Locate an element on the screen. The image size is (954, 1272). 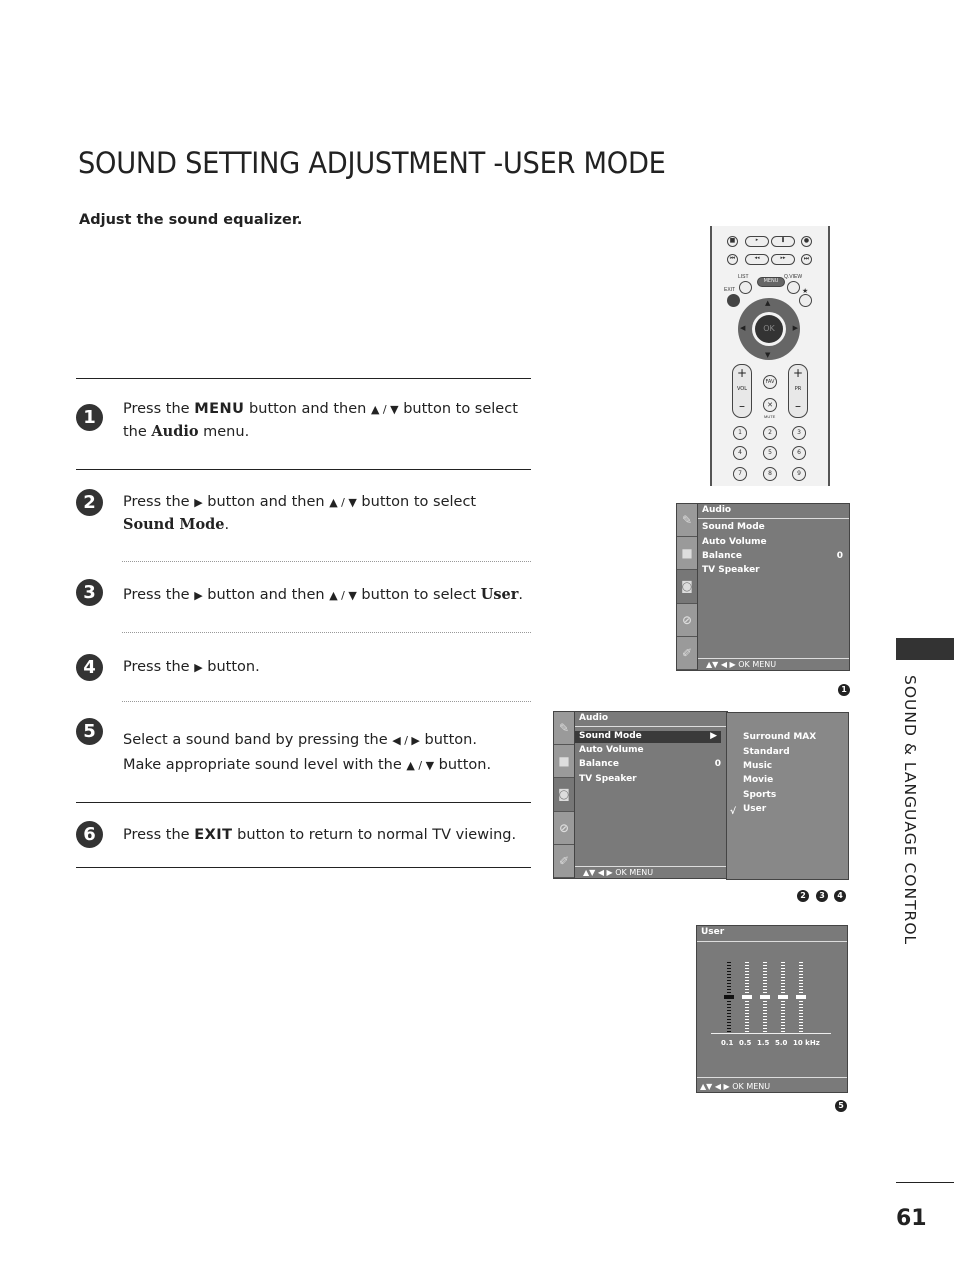
qview-label: Q.VIEW is located at coordinates (793, 277).